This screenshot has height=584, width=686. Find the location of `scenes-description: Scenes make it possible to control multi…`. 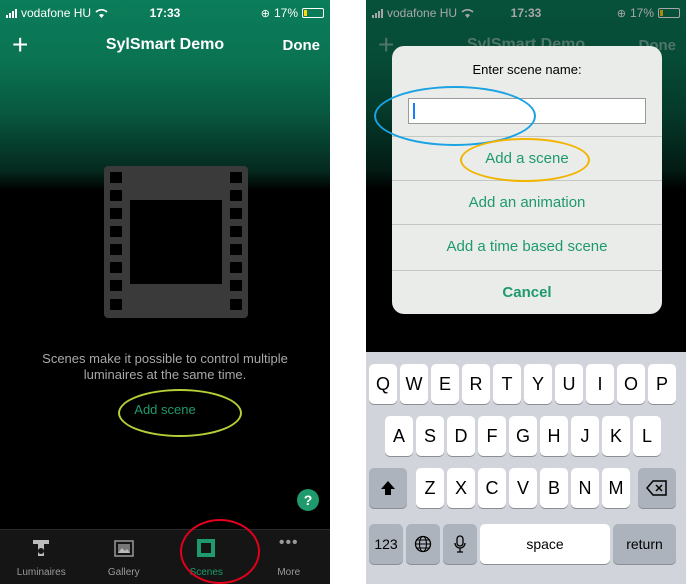

scenes-description: Scenes make it possible to control multi… is located at coordinates (165, 366).